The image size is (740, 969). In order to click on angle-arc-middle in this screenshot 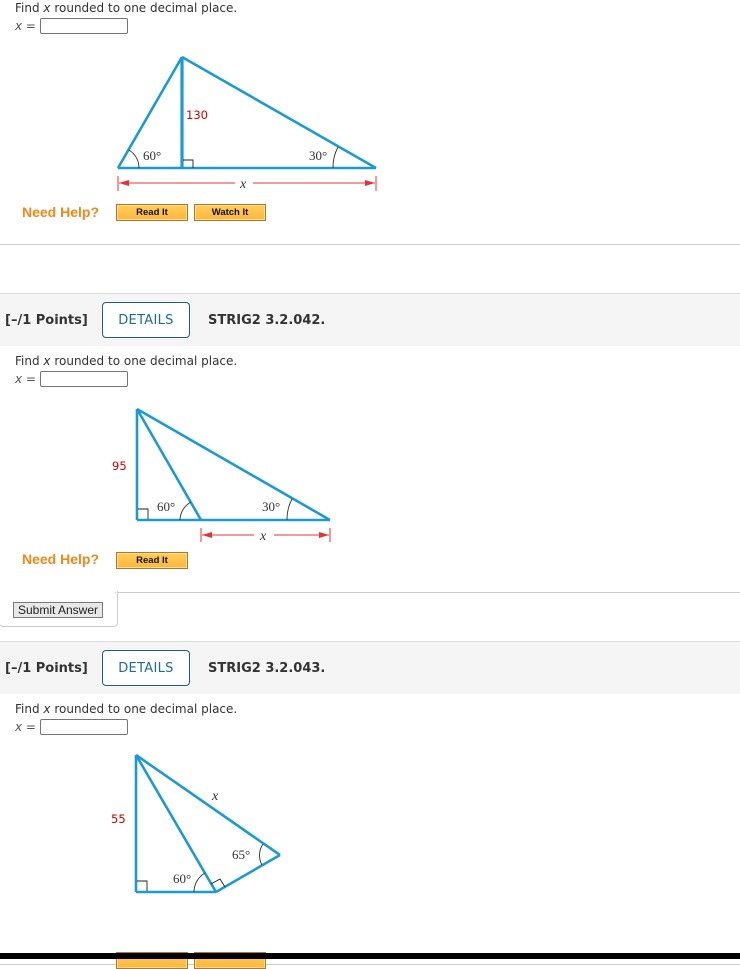, I will do `click(185, 511)`.